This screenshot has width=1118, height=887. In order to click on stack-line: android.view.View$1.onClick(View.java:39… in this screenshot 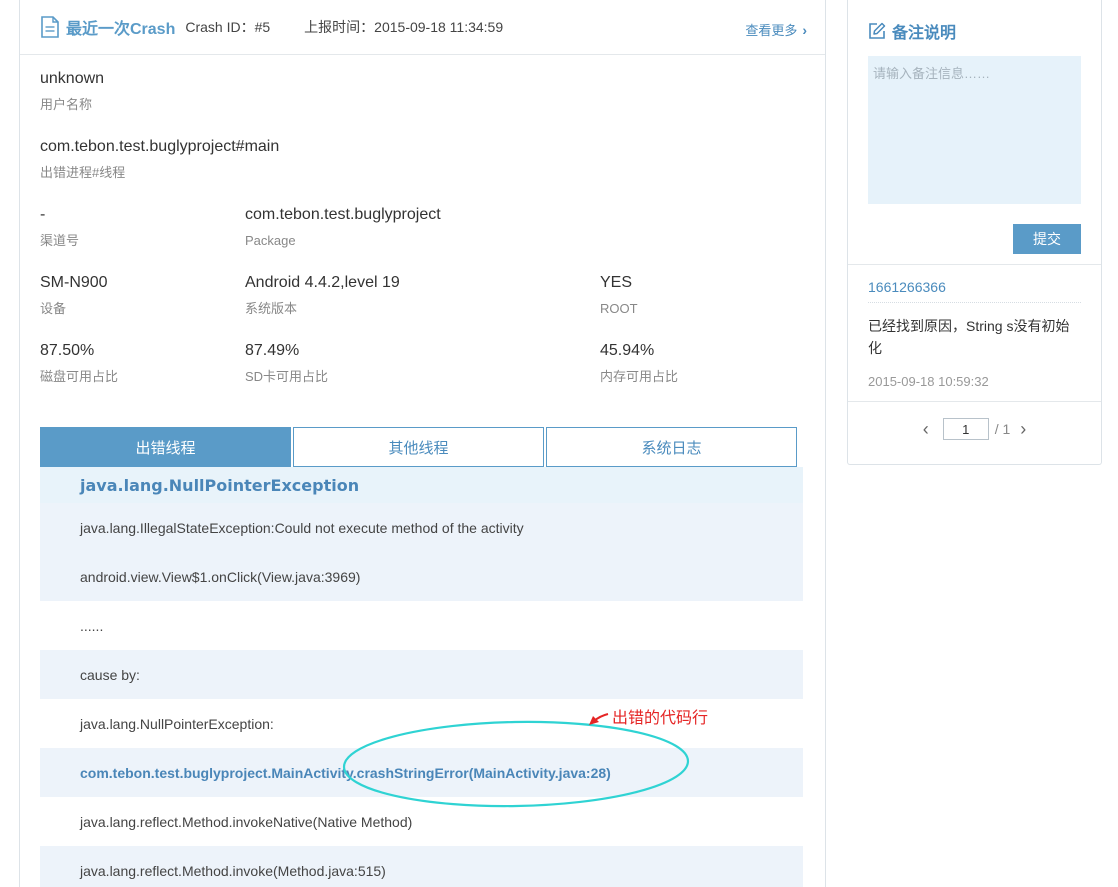, I will do `click(421, 576)`.